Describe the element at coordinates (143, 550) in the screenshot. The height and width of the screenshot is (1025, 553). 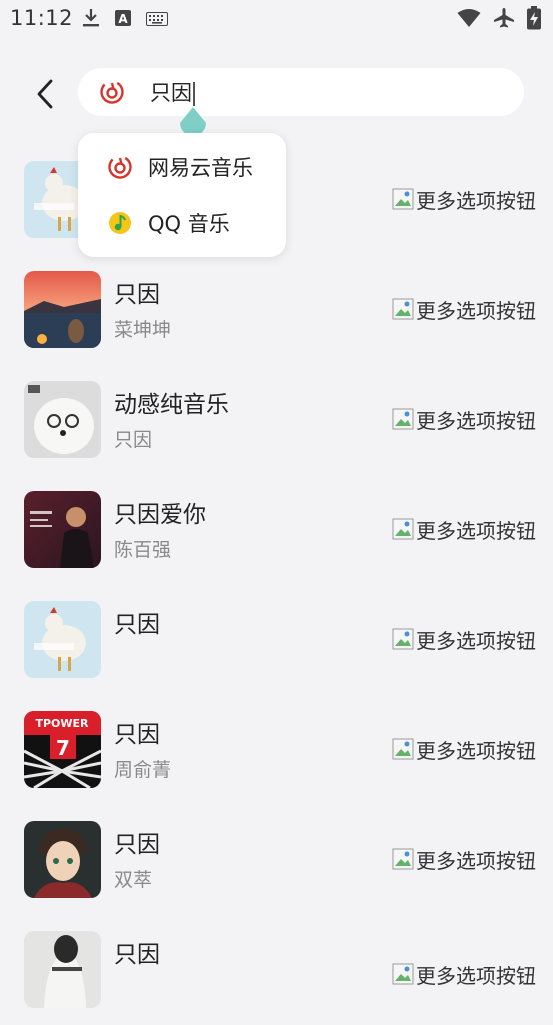
I see `song-artist: 陈百强` at that location.